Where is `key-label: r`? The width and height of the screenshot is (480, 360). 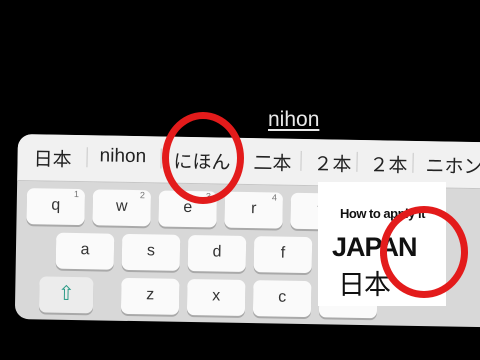 key-label: r is located at coordinates (253, 209).